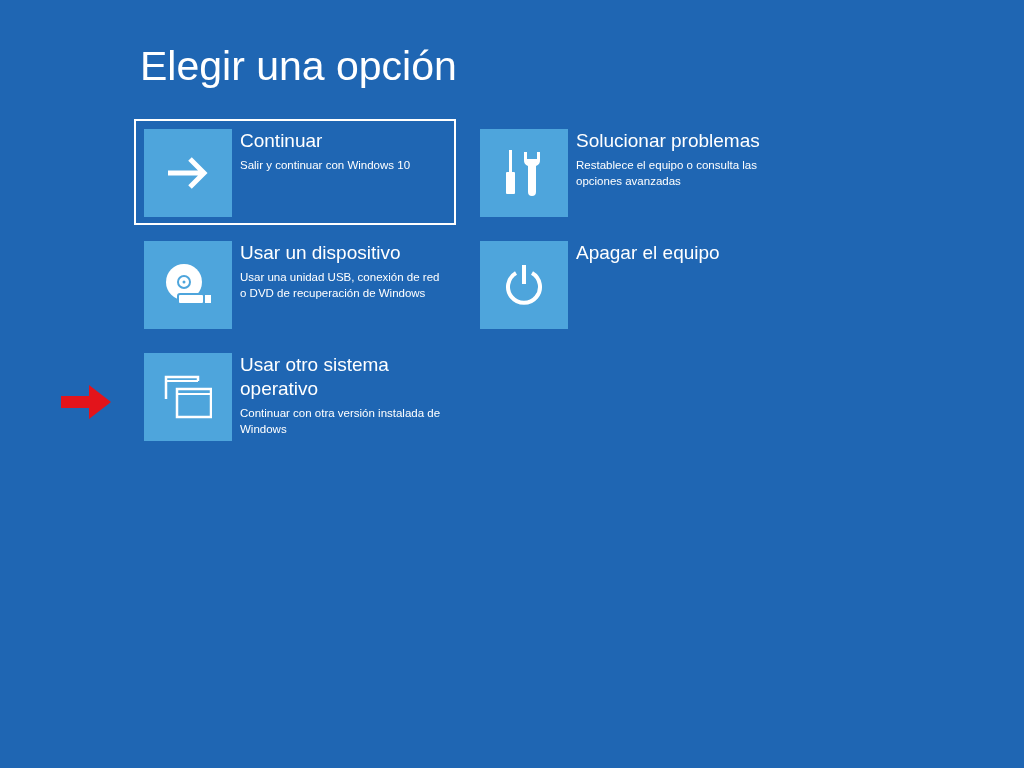 Image resolution: width=1024 pixels, height=768 pixels. What do you see at coordinates (631, 284) in the screenshot?
I see `option-button: Apagar el equipo` at bounding box center [631, 284].